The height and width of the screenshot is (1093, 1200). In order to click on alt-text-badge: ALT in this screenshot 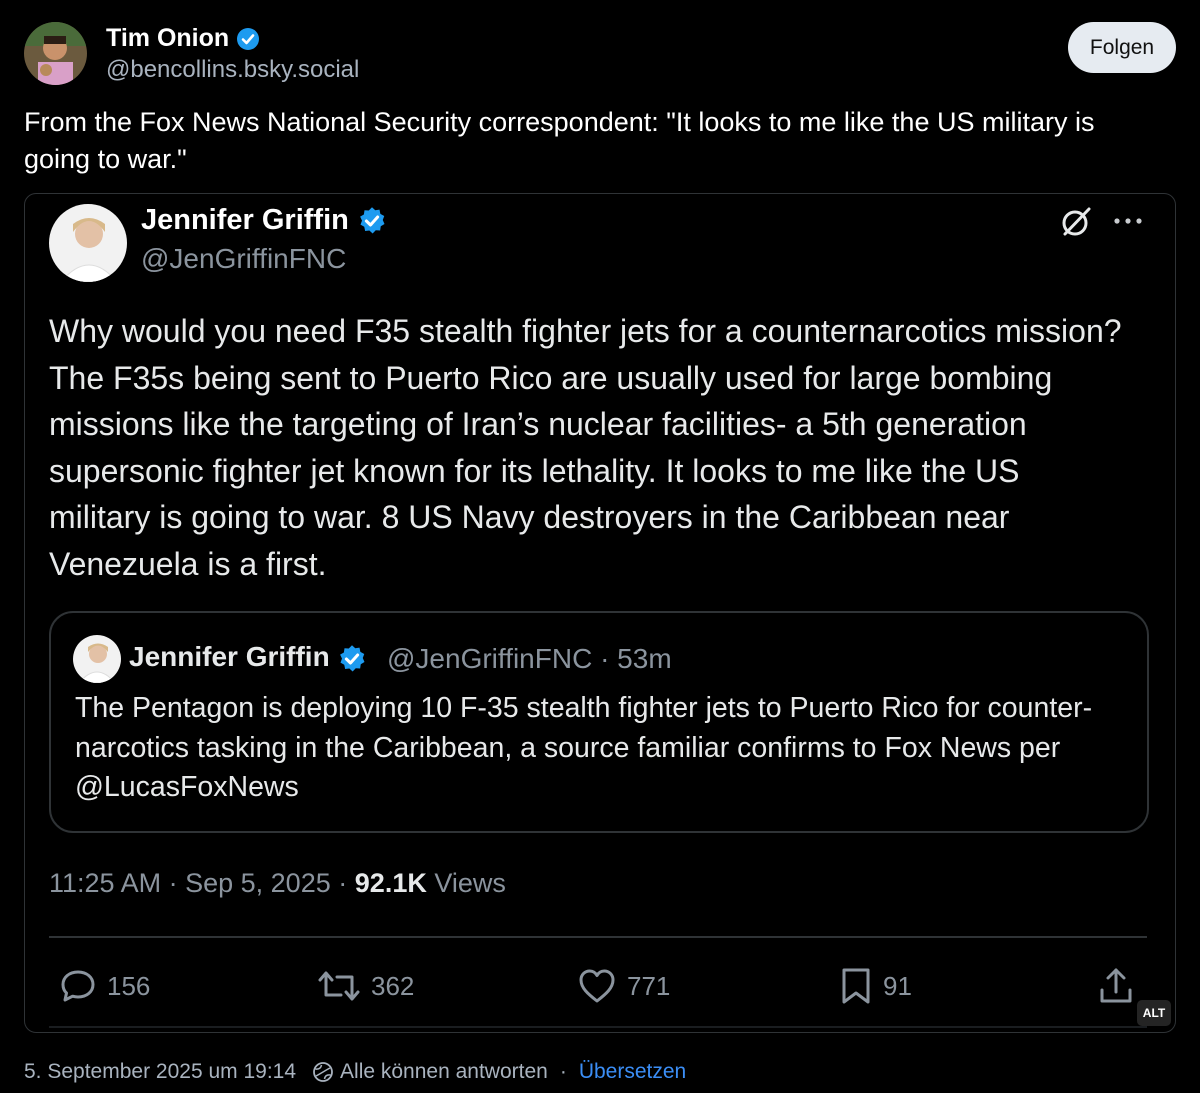, I will do `click(1154, 1013)`.